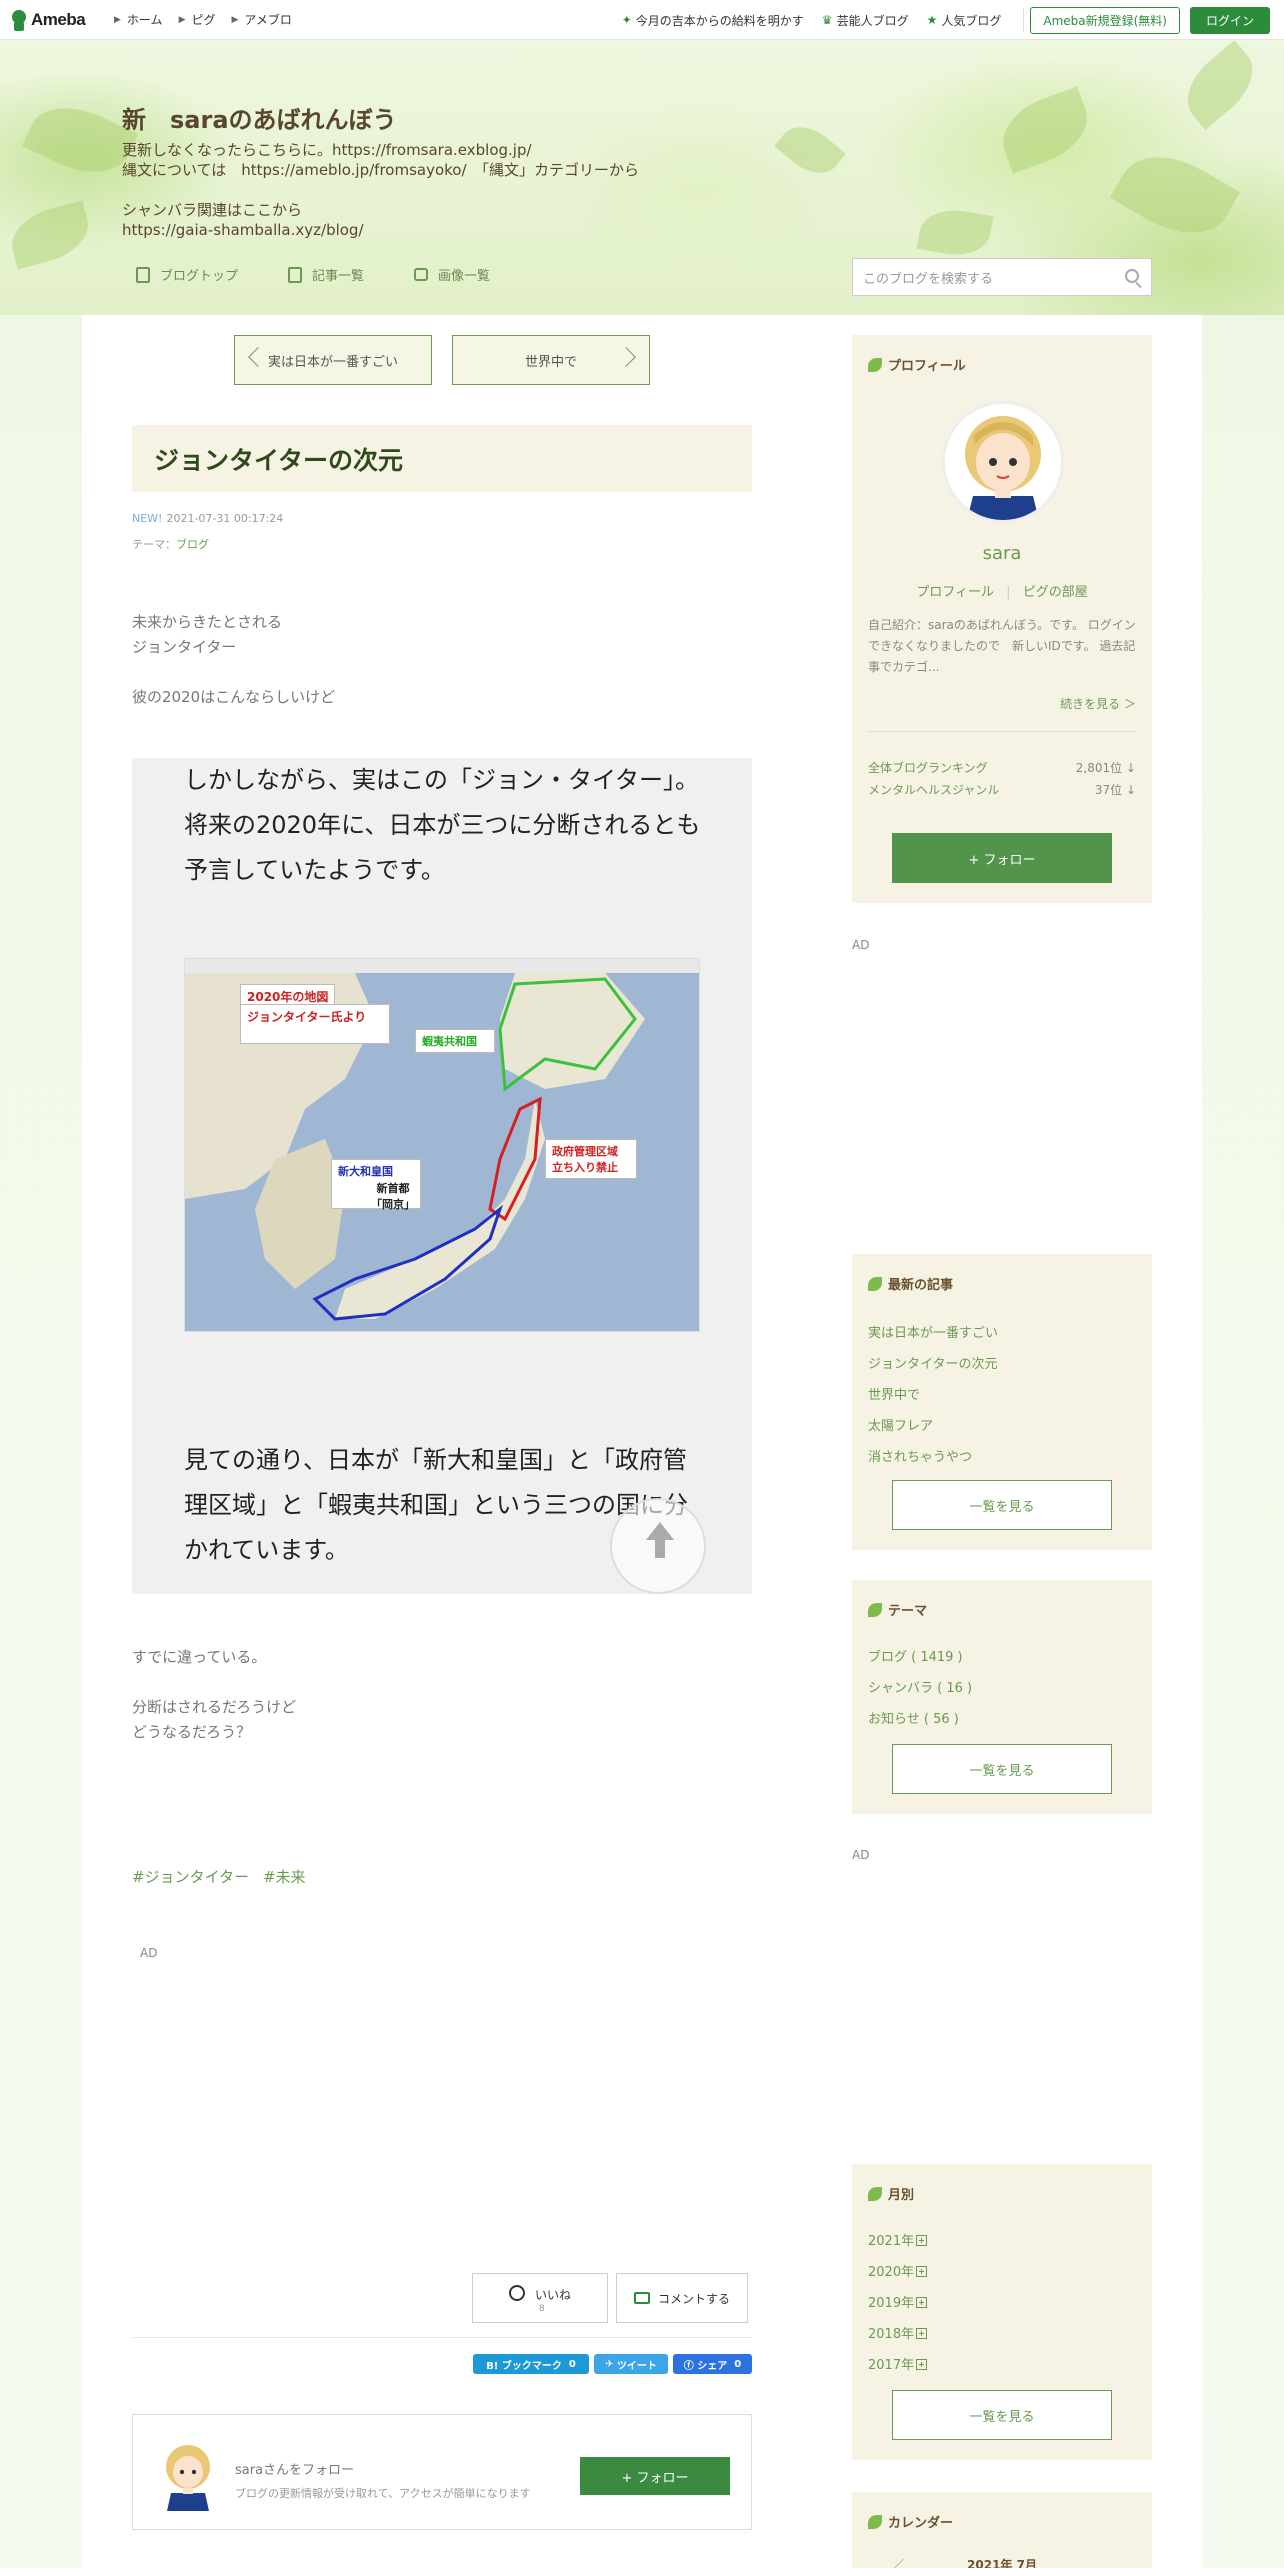  I want to click on search-icon, so click(1132, 276).